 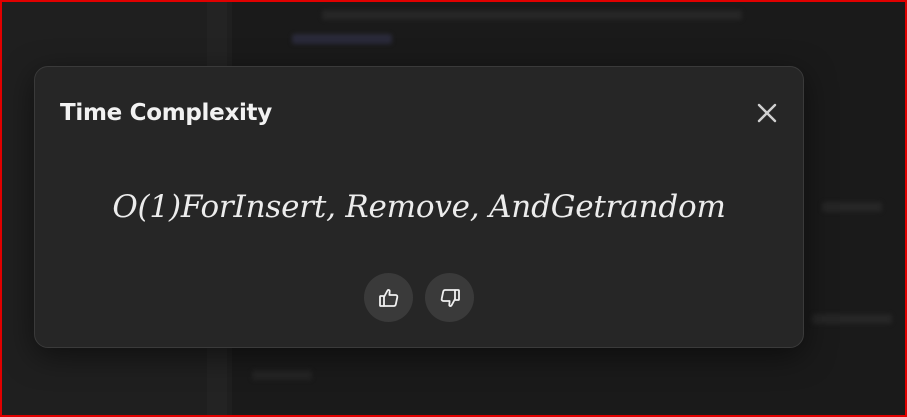 What do you see at coordinates (166, 113) in the screenshot?
I see `dialog-title: Time Complexity` at bounding box center [166, 113].